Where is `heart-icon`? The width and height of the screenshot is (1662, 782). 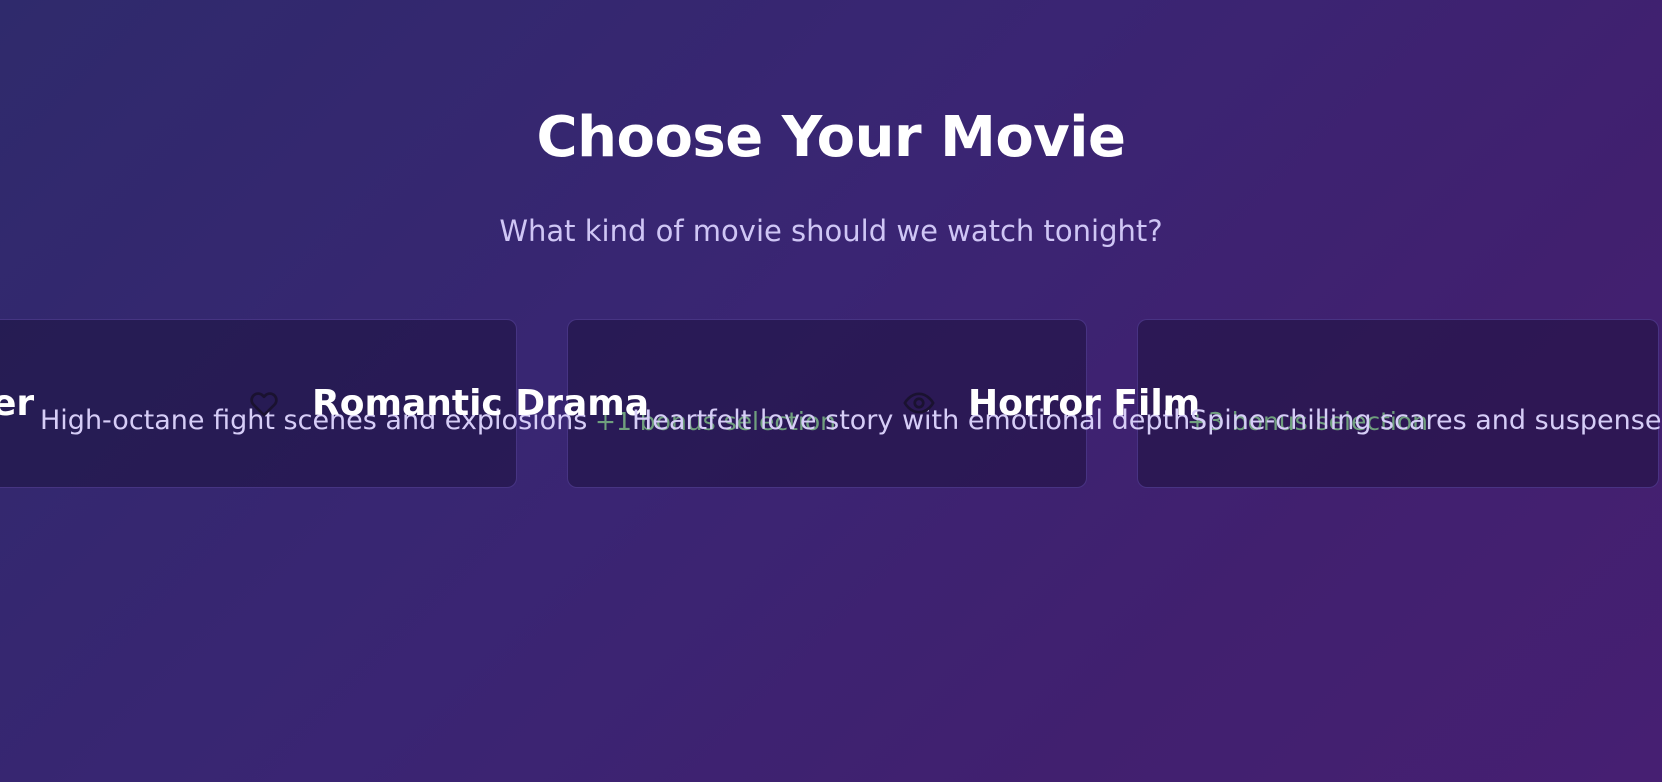 heart-icon is located at coordinates (264, 403).